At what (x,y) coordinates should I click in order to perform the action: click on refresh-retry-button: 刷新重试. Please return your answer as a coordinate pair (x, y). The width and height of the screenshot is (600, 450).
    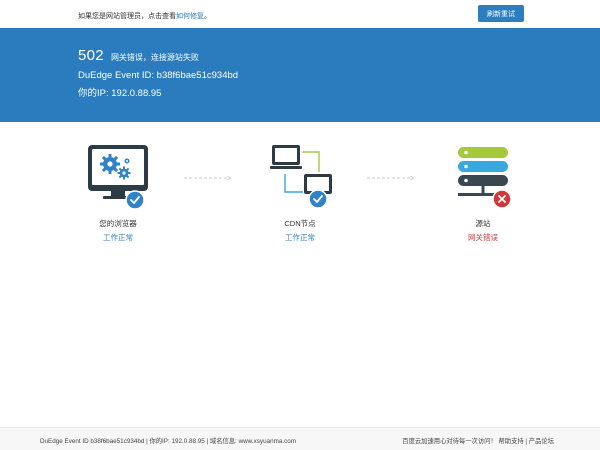
    Looking at the image, I should click on (501, 13).